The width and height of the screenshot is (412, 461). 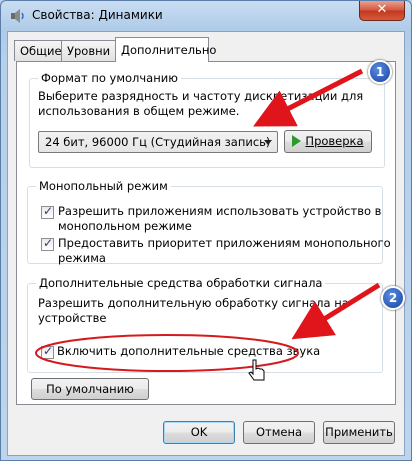 What do you see at coordinates (109, 78) in the screenshot?
I see `default-format-title: Формат по умолчанию` at bounding box center [109, 78].